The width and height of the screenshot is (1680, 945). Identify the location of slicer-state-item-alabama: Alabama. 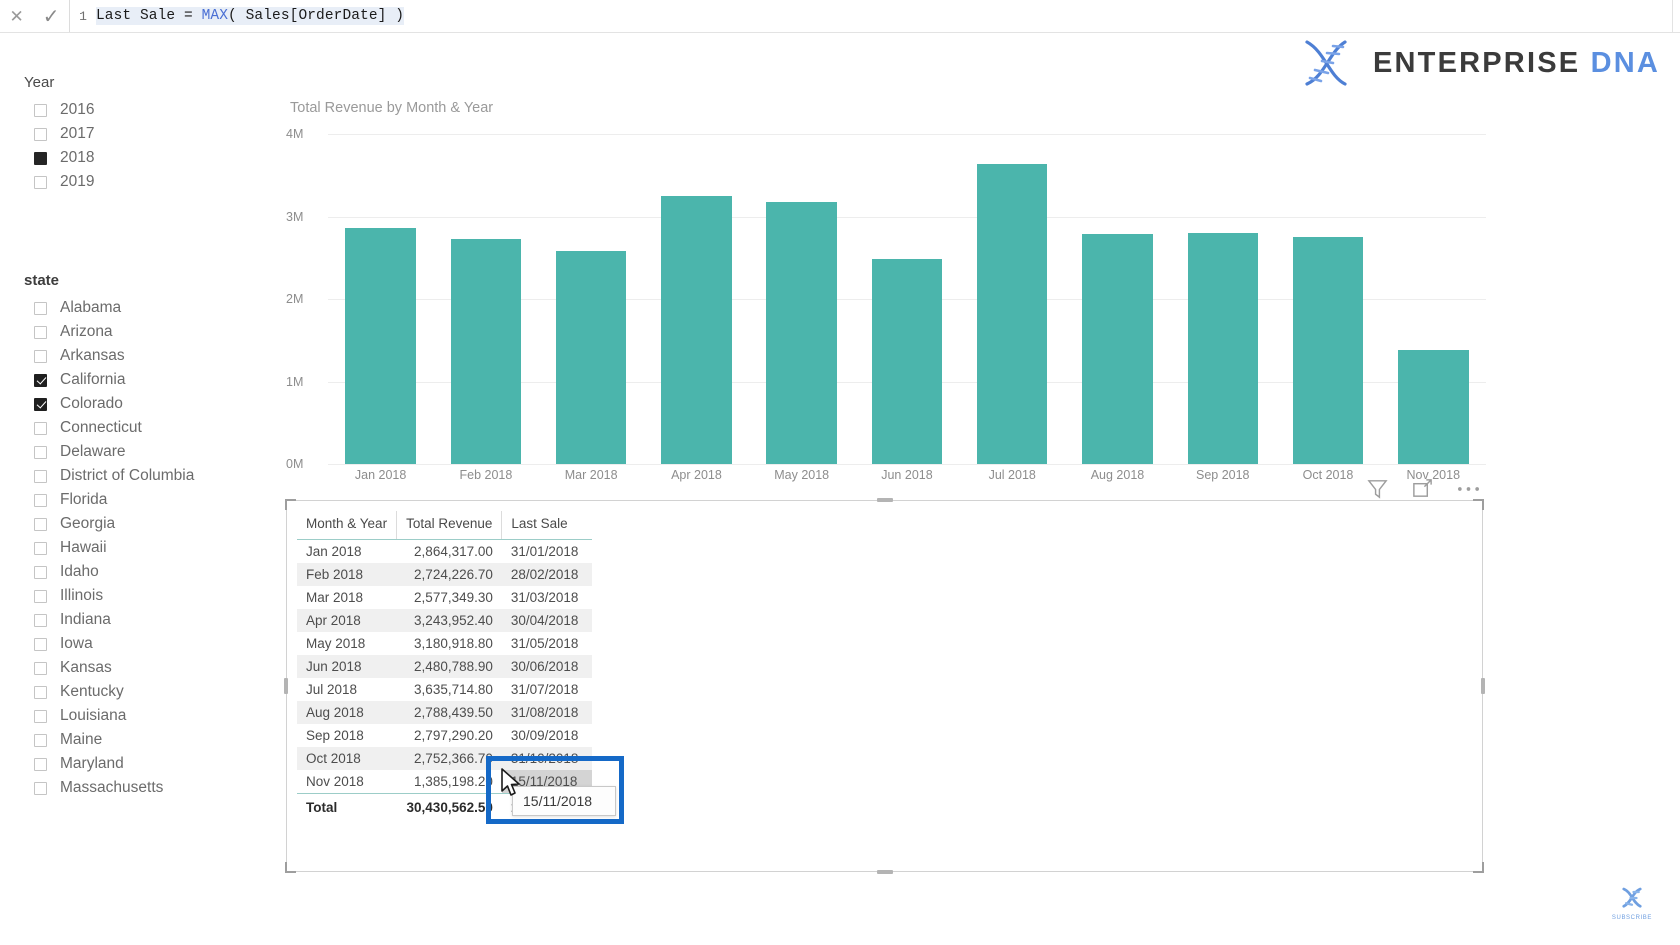
(109, 308).